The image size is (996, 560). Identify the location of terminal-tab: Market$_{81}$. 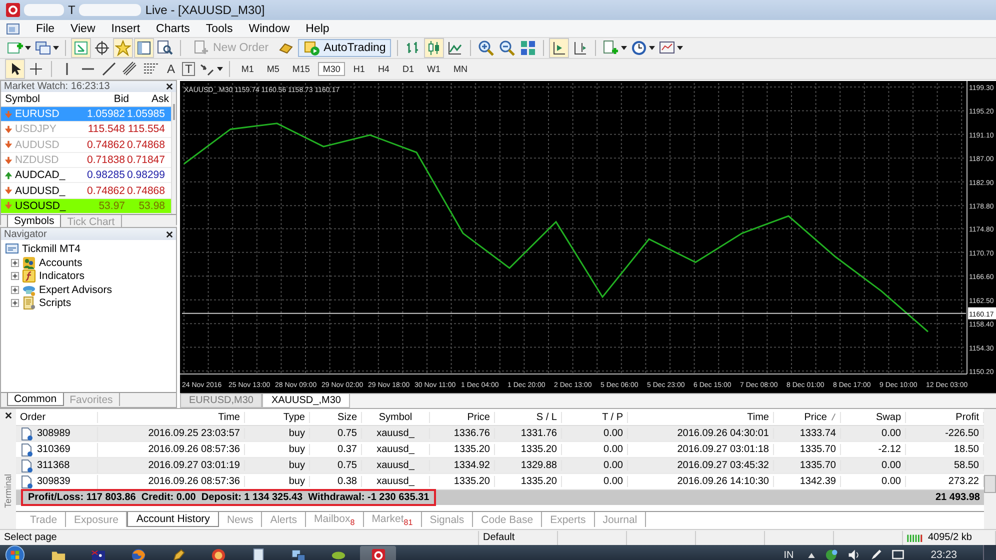
(393, 519).